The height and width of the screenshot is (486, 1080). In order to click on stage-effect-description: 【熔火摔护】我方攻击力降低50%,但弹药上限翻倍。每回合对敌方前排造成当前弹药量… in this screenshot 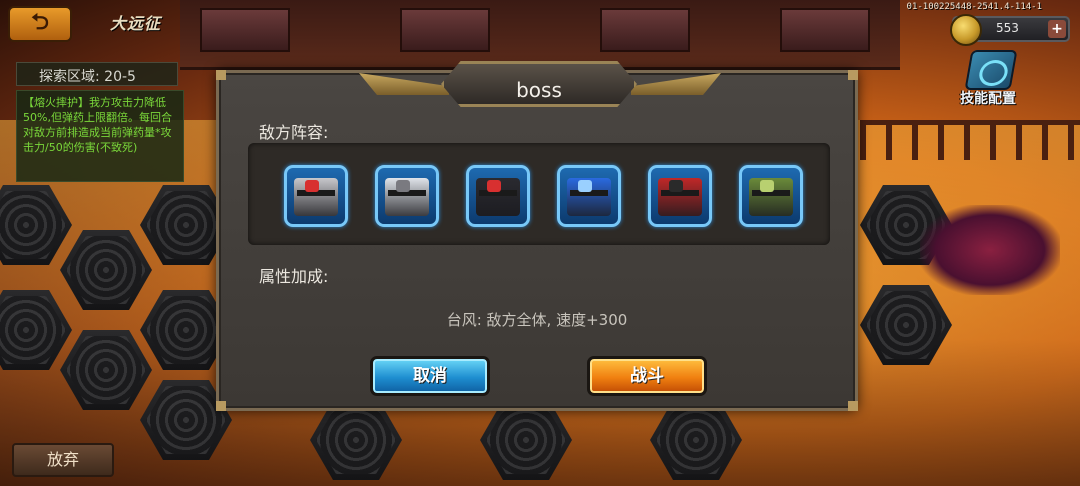, I will do `click(100, 136)`.